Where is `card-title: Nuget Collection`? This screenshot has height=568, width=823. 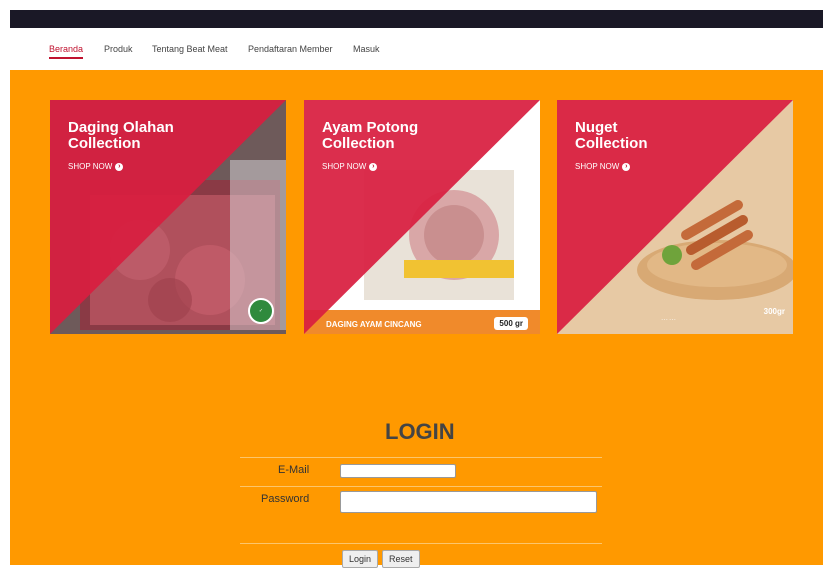 card-title: Nuget Collection is located at coordinates (660, 136).